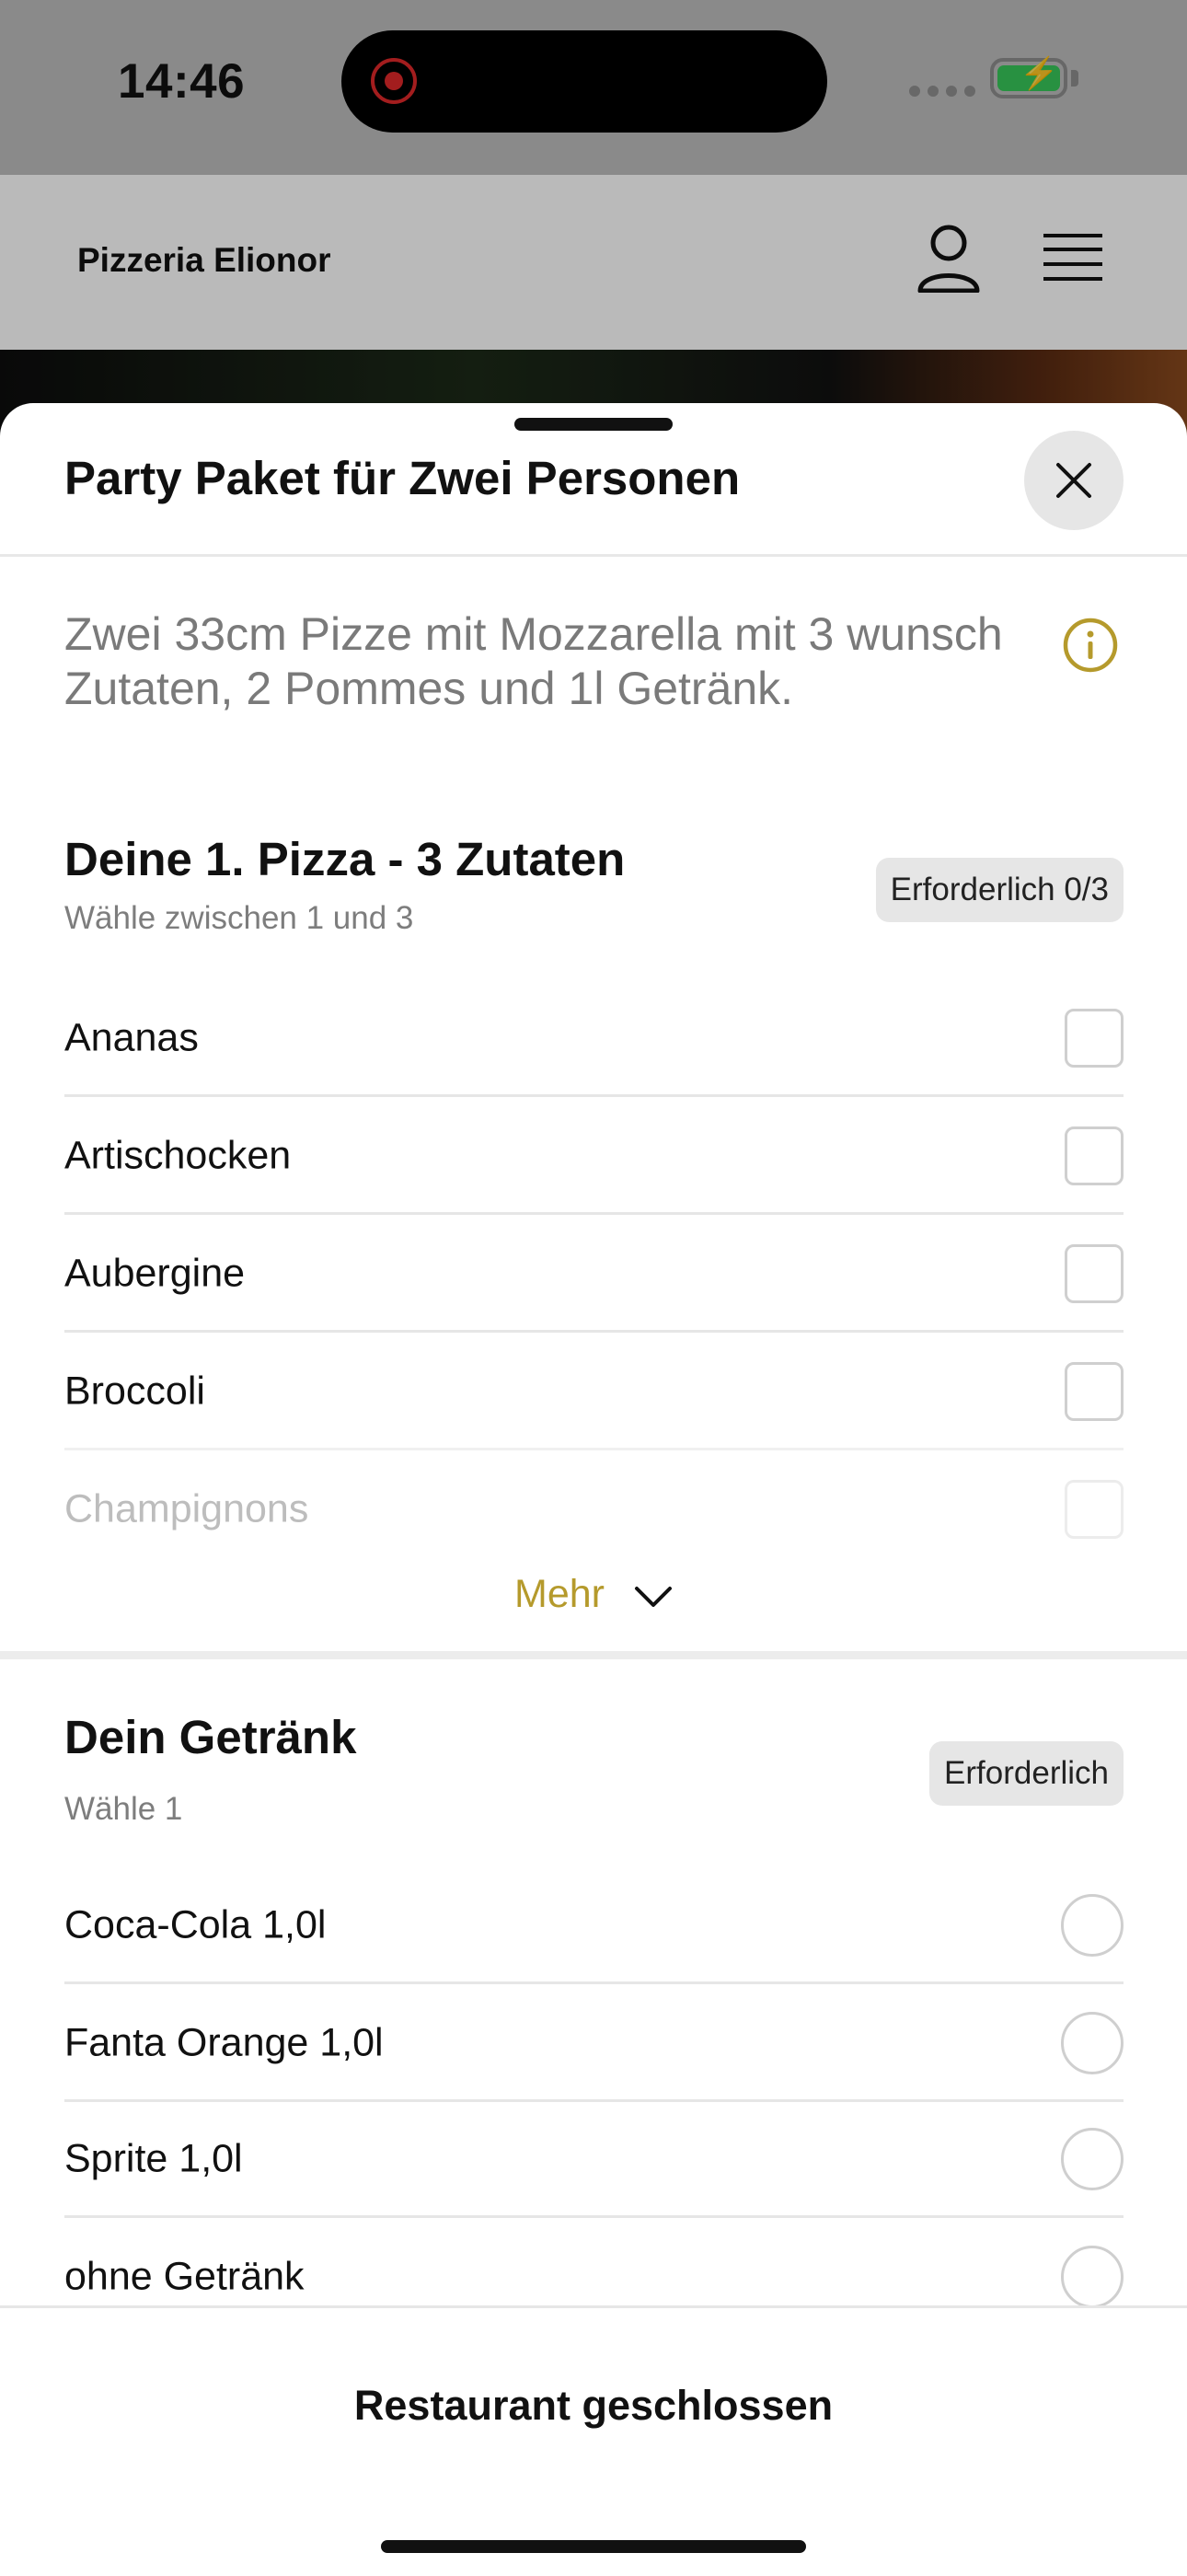 The height and width of the screenshot is (2576, 1187). I want to click on show-more-button: Mehr, so click(593, 1594).